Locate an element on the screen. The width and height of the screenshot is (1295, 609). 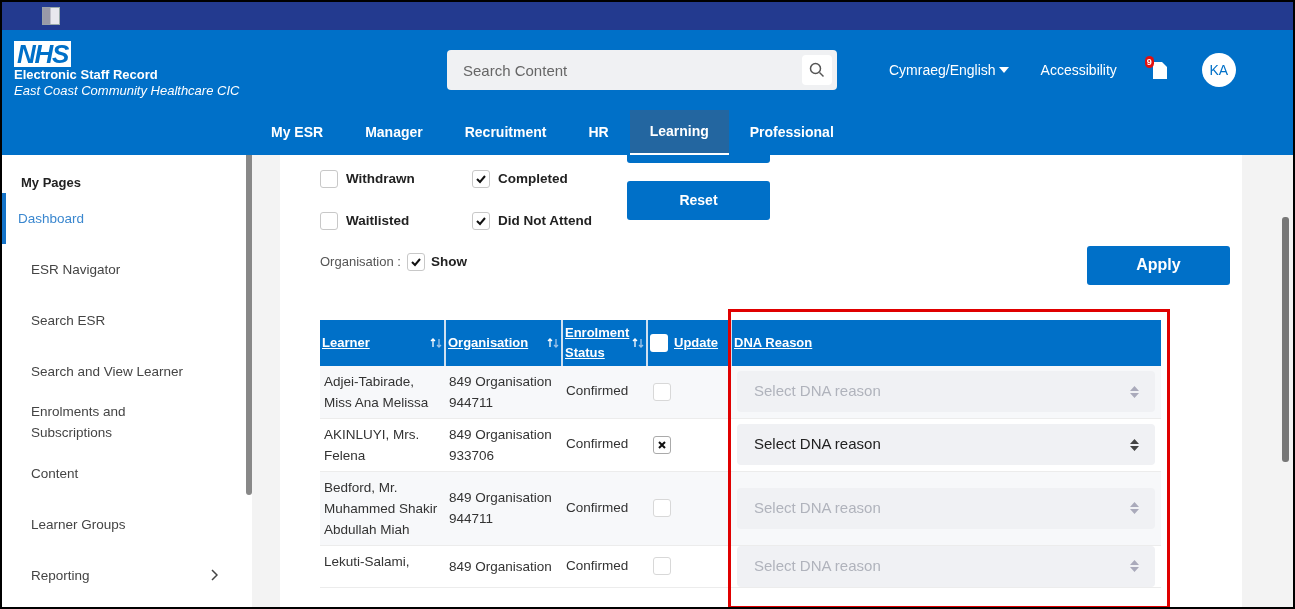
search-field: Search Content is located at coordinates (642, 70).